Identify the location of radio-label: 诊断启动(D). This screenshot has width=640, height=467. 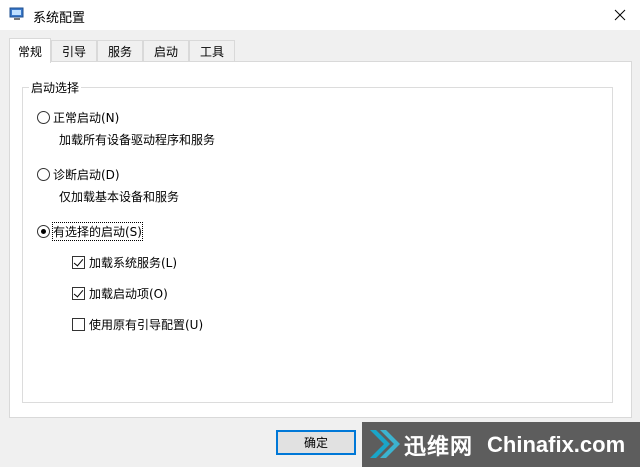
(86, 175).